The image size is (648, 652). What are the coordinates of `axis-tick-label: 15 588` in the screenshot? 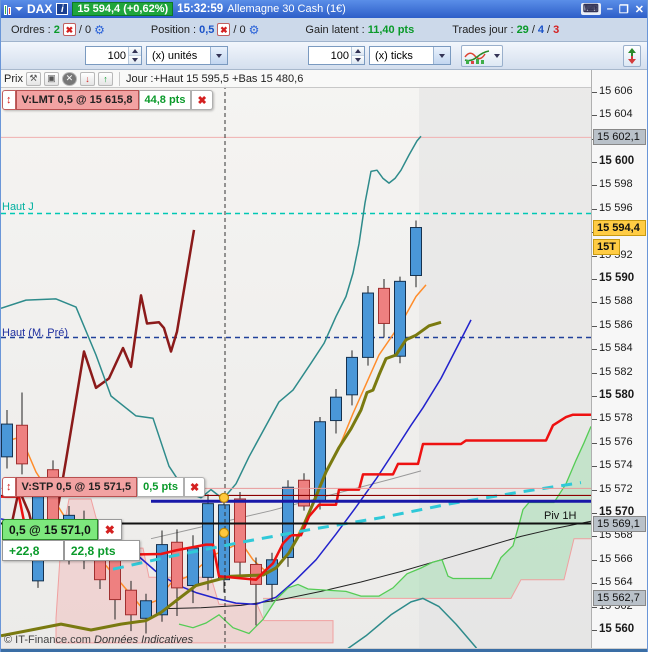 It's located at (616, 301).